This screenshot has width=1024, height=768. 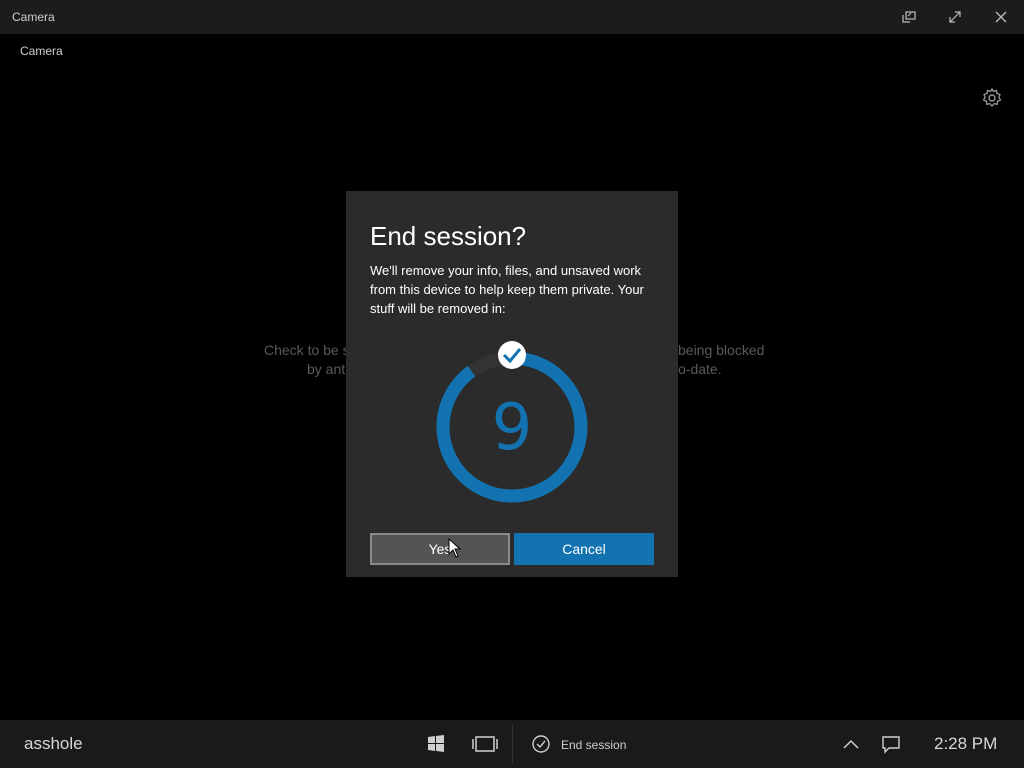 What do you see at coordinates (440, 549) in the screenshot?
I see `yes-button: Yes` at bounding box center [440, 549].